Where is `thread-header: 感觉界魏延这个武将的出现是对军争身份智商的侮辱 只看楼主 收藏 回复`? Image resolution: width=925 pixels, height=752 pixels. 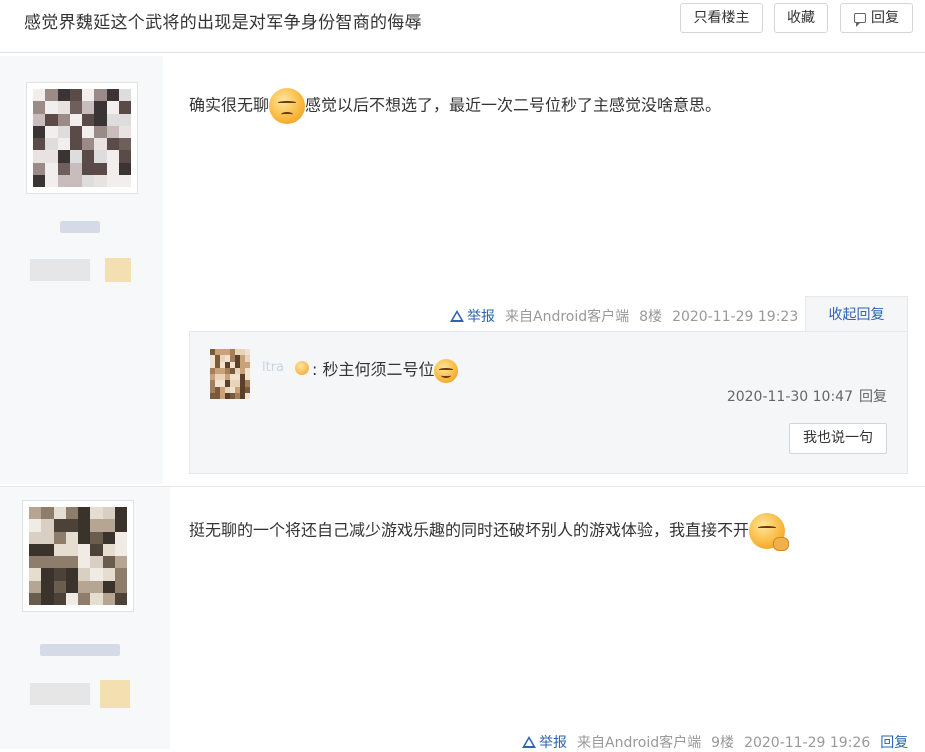 thread-header: 感觉界魏延这个武将的出现是对军争身份智商的侮辱 只看楼主 收藏 回复 is located at coordinates (462, 26).